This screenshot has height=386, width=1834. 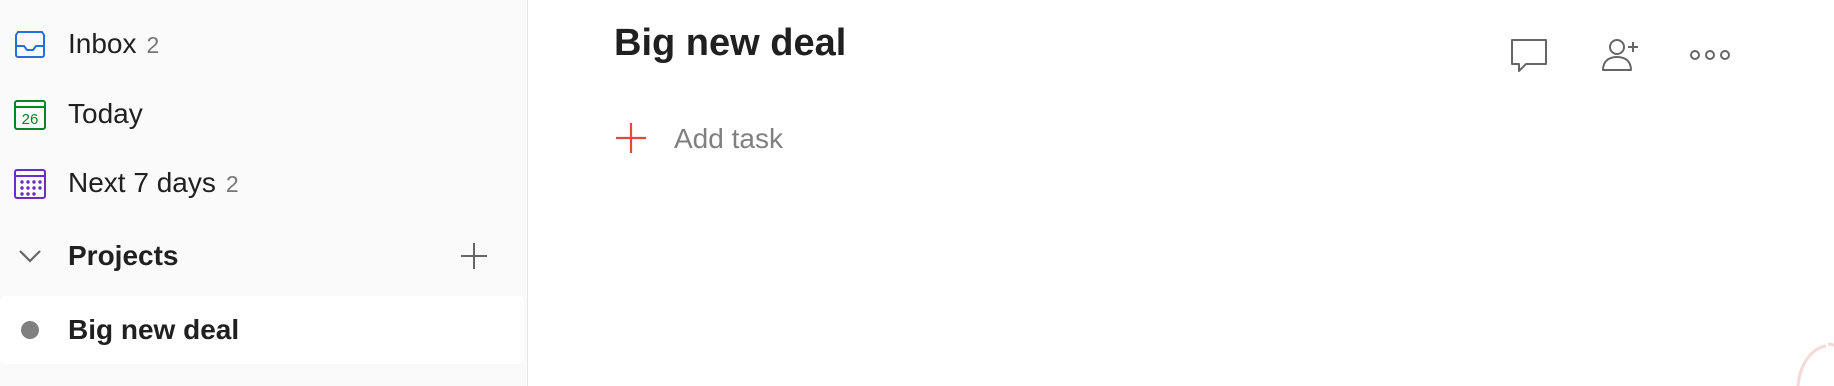 What do you see at coordinates (232, 184) in the screenshot?
I see `next-7-days-count: 2` at bounding box center [232, 184].